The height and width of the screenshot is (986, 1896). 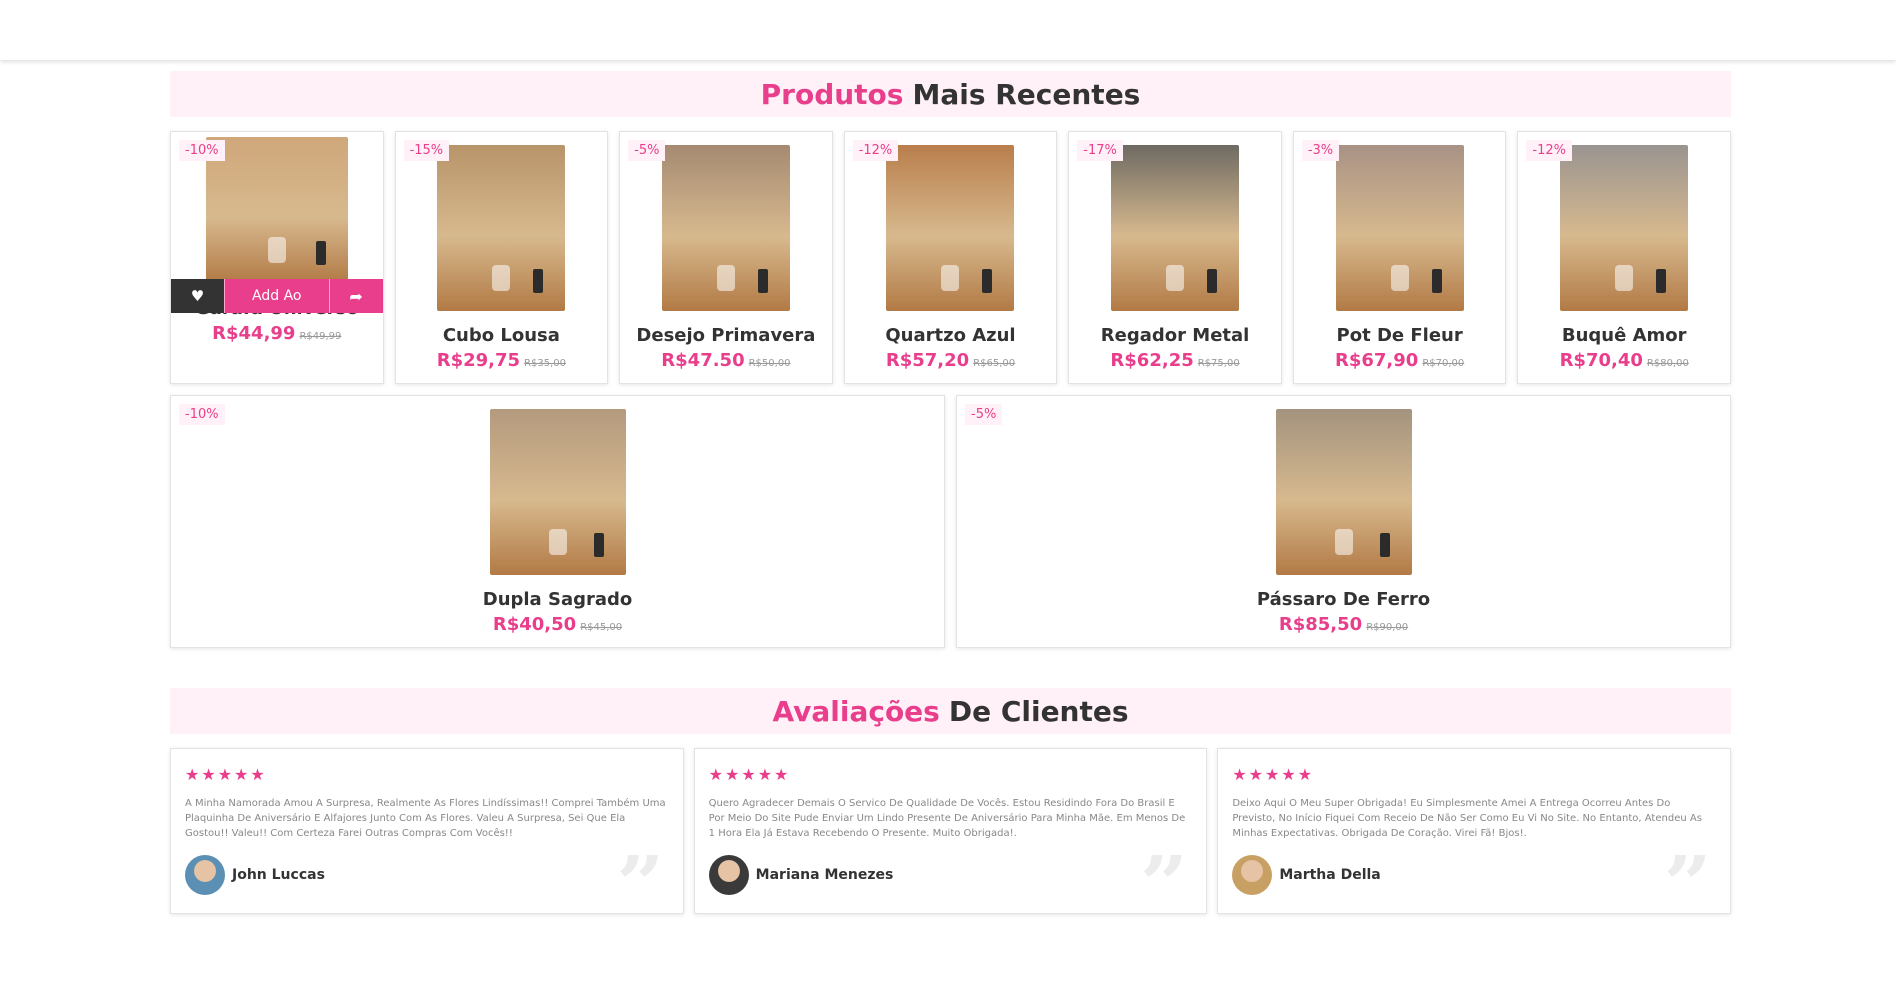 I want to click on heading-accent: Avaliações, so click(x=856, y=711).